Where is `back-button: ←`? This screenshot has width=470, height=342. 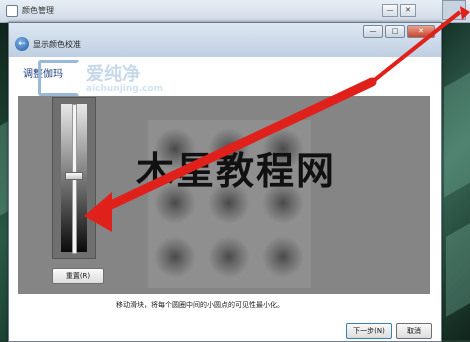 back-button: ← is located at coordinates (22, 44).